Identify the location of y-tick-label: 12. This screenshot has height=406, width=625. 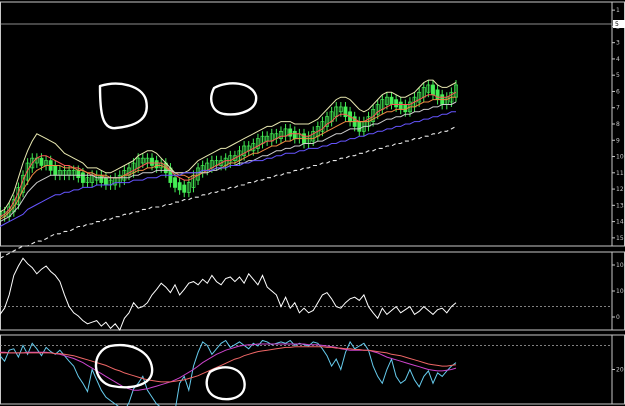
(620, 189).